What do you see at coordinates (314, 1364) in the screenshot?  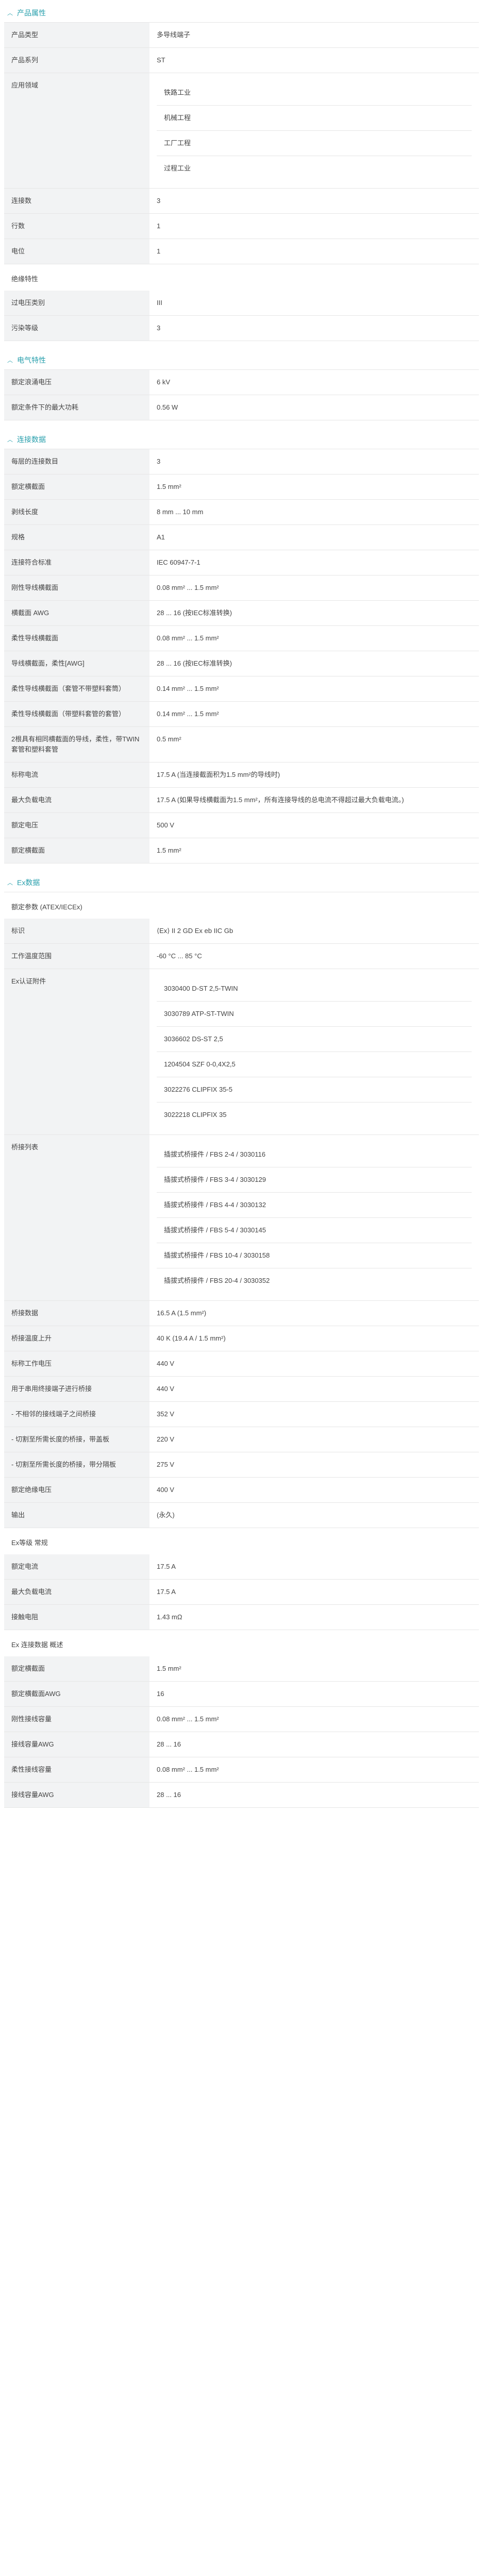 I see `spec-value: 440 V` at bounding box center [314, 1364].